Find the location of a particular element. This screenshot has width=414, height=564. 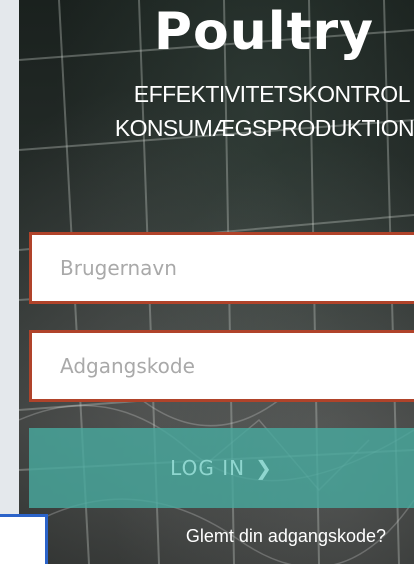

username-field is located at coordinates (221, 268).